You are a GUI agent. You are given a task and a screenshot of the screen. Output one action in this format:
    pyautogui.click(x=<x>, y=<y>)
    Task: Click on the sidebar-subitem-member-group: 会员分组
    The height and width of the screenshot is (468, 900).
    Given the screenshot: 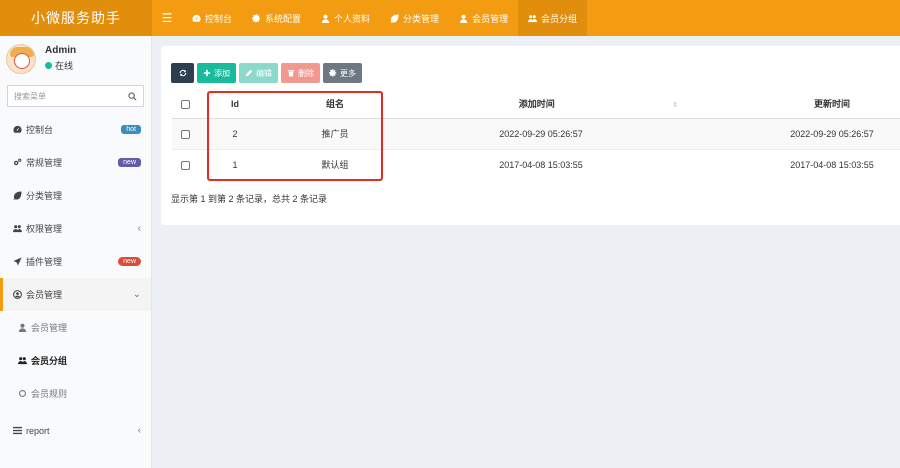 What is the action you would take?
    pyautogui.click(x=75, y=360)
    